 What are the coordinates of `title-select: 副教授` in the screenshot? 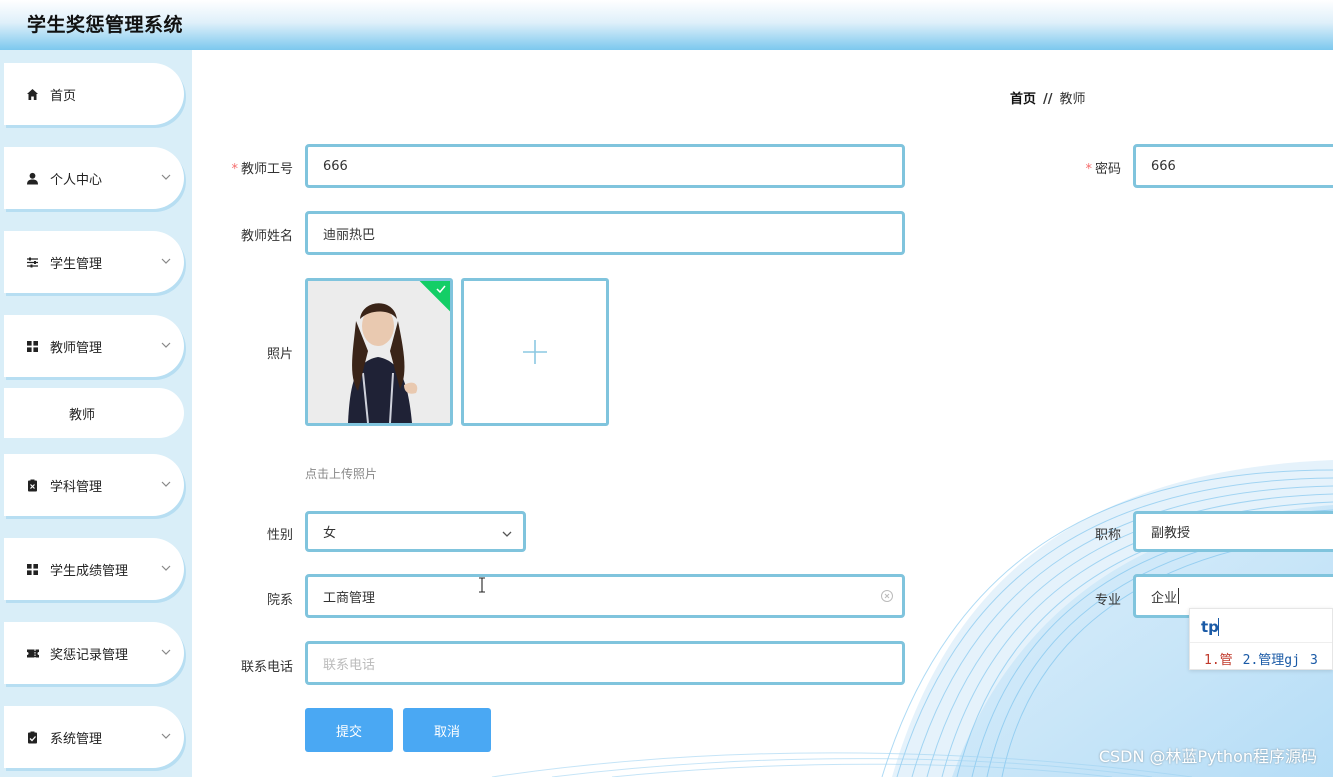 It's located at (1233, 531).